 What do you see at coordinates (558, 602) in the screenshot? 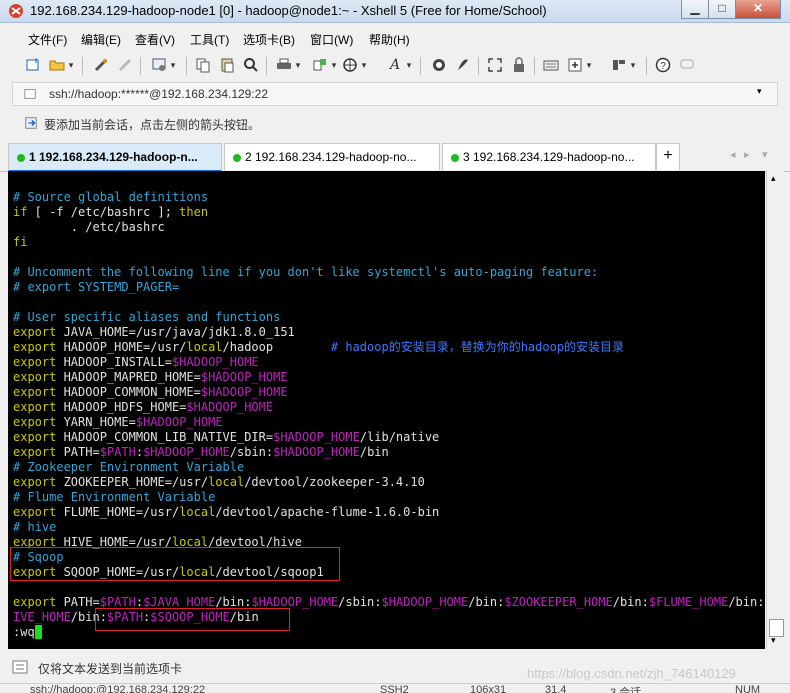
I see `terminal-text: $ZOOKEEPER_HOME` at bounding box center [558, 602].